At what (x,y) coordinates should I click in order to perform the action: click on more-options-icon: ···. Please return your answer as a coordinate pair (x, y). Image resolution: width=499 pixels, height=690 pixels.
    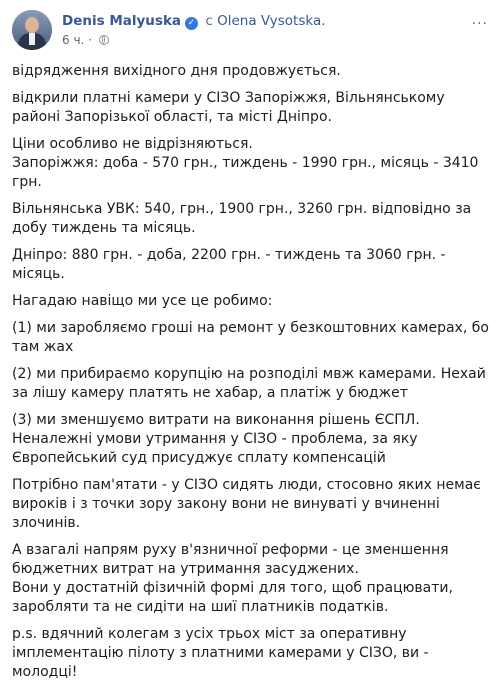
    Looking at the image, I should click on (480, 24).